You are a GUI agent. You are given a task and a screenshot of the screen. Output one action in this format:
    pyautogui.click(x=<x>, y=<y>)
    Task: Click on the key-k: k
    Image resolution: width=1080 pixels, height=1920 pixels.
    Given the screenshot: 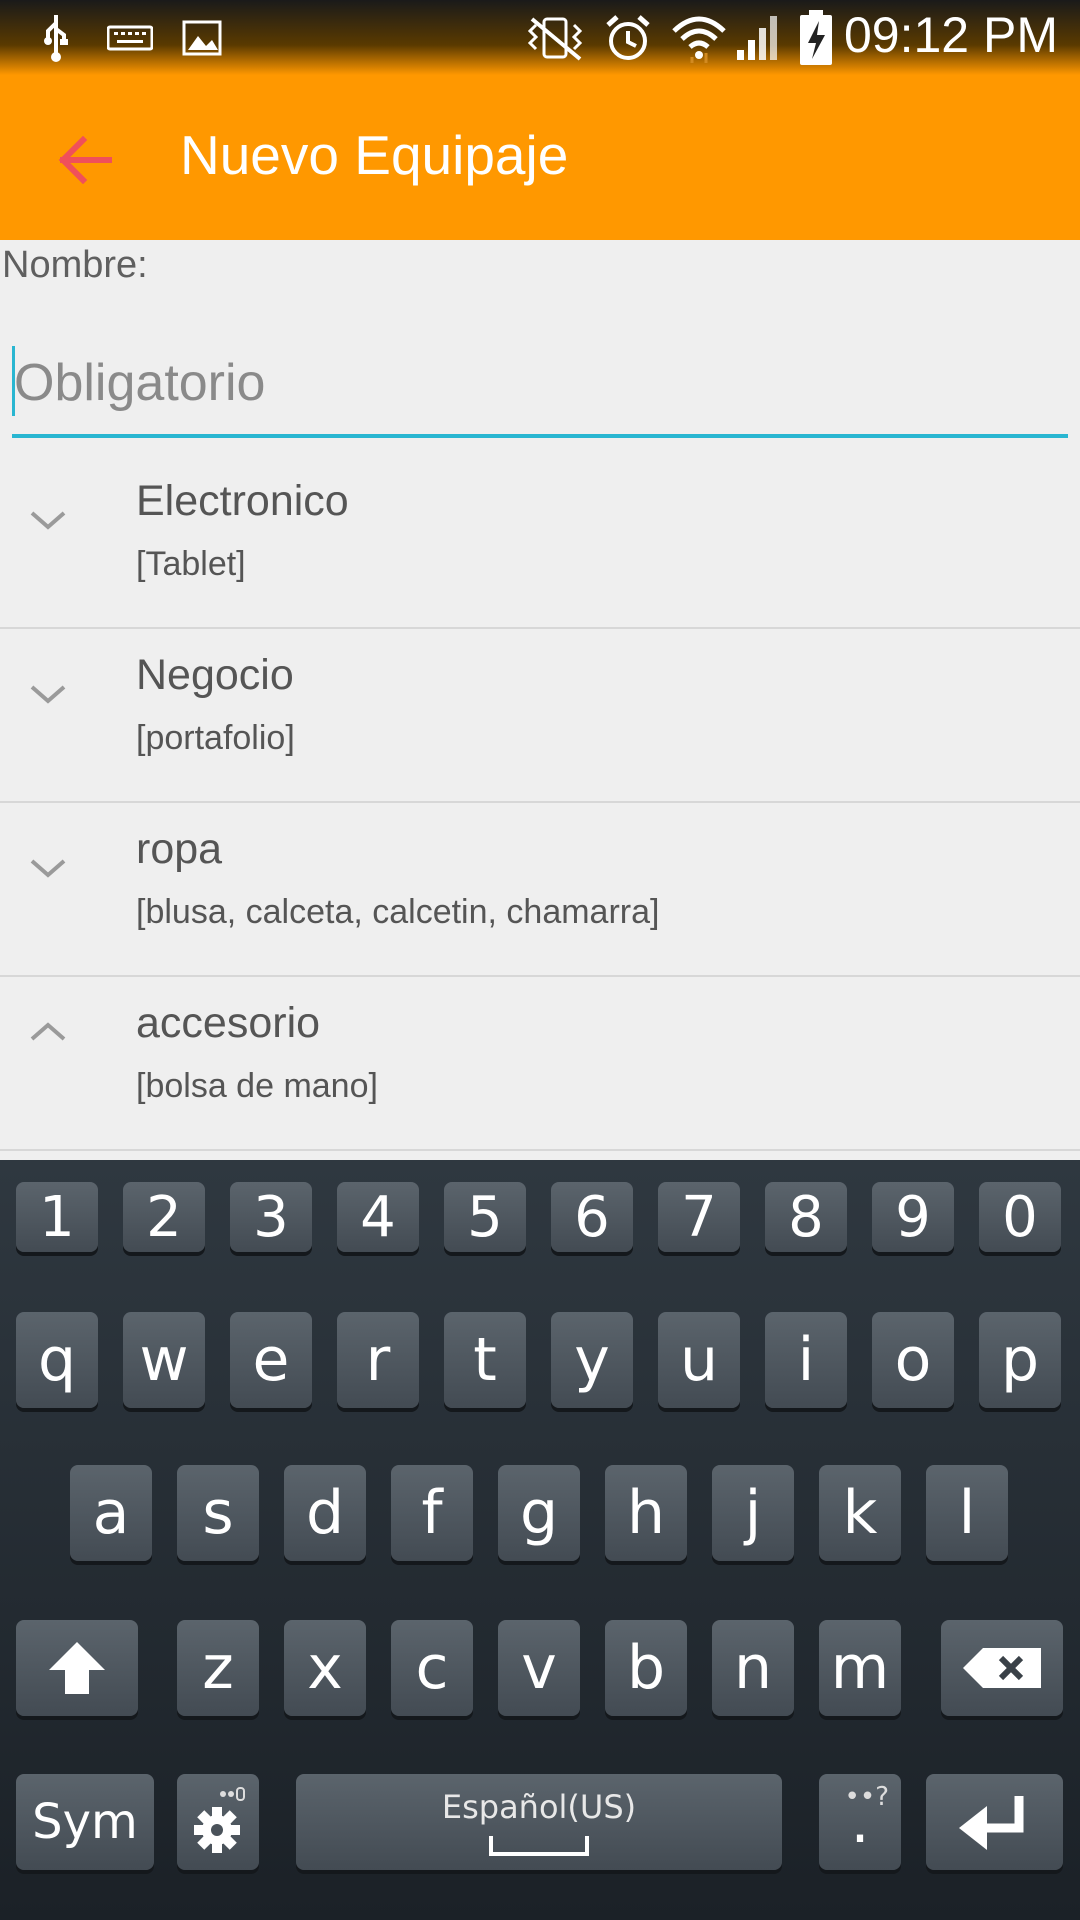 What is the action you would take?
    pyautogui.click(x=860, y=1513)
    